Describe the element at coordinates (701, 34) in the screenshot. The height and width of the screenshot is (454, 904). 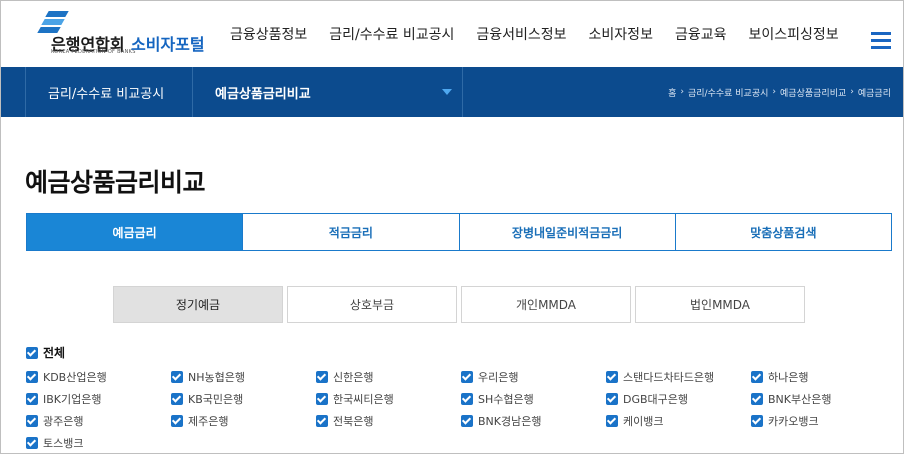
I see `nav-item-education: 금융교육` at that location.